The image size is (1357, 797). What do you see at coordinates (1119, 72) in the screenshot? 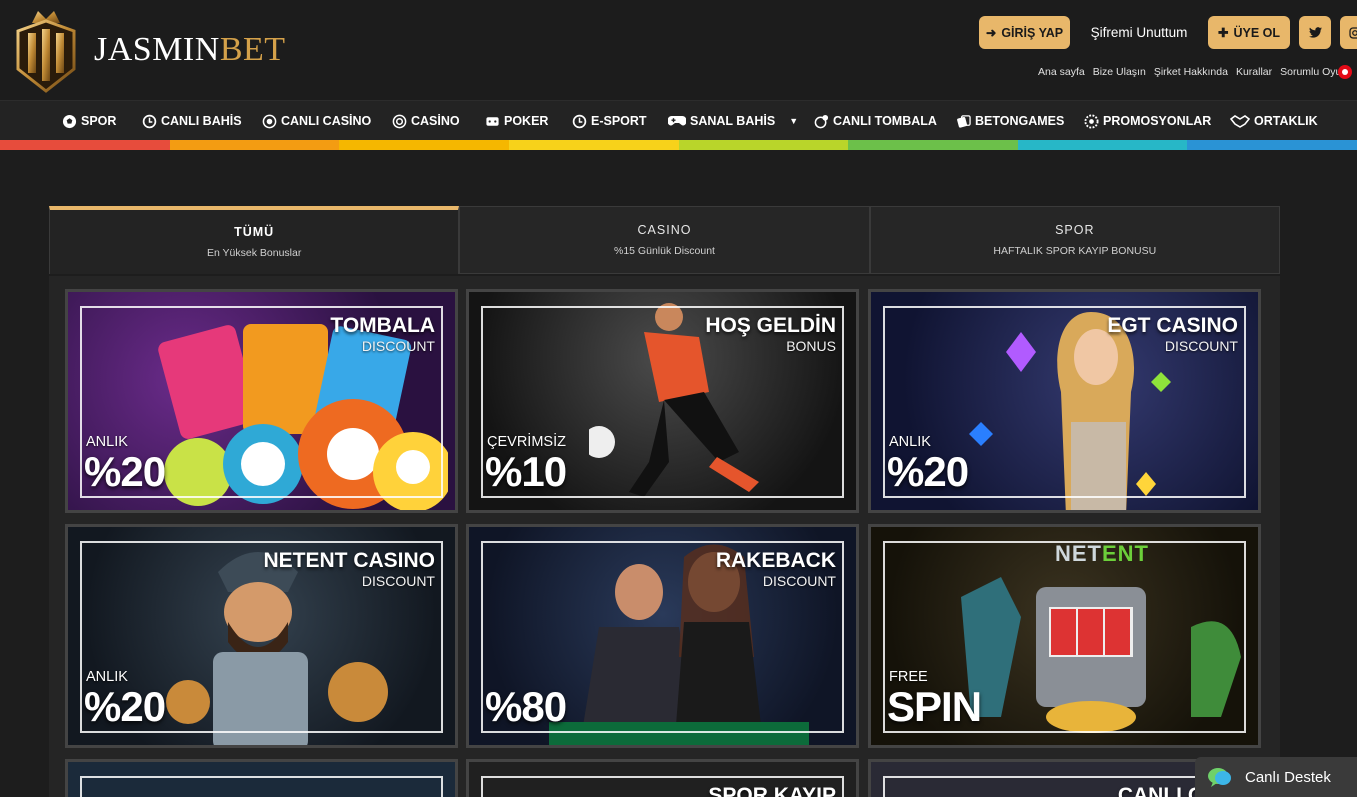
I see `toplink-contact: Bize Ulaşın` at bounding box center [1119, 72].